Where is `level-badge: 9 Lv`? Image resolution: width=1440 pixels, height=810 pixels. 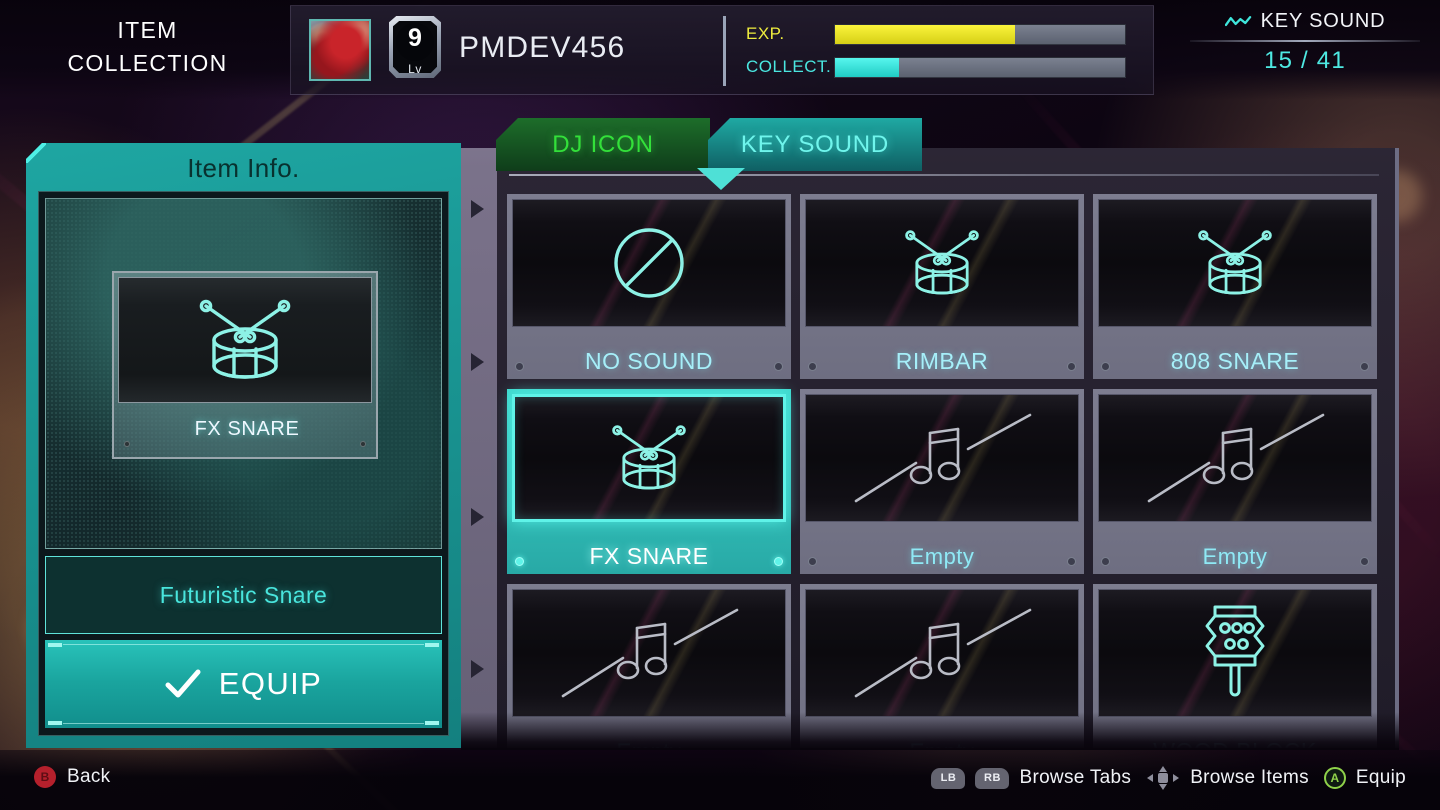 level-badge: 9 Lv is located at coordinates (415, 47).